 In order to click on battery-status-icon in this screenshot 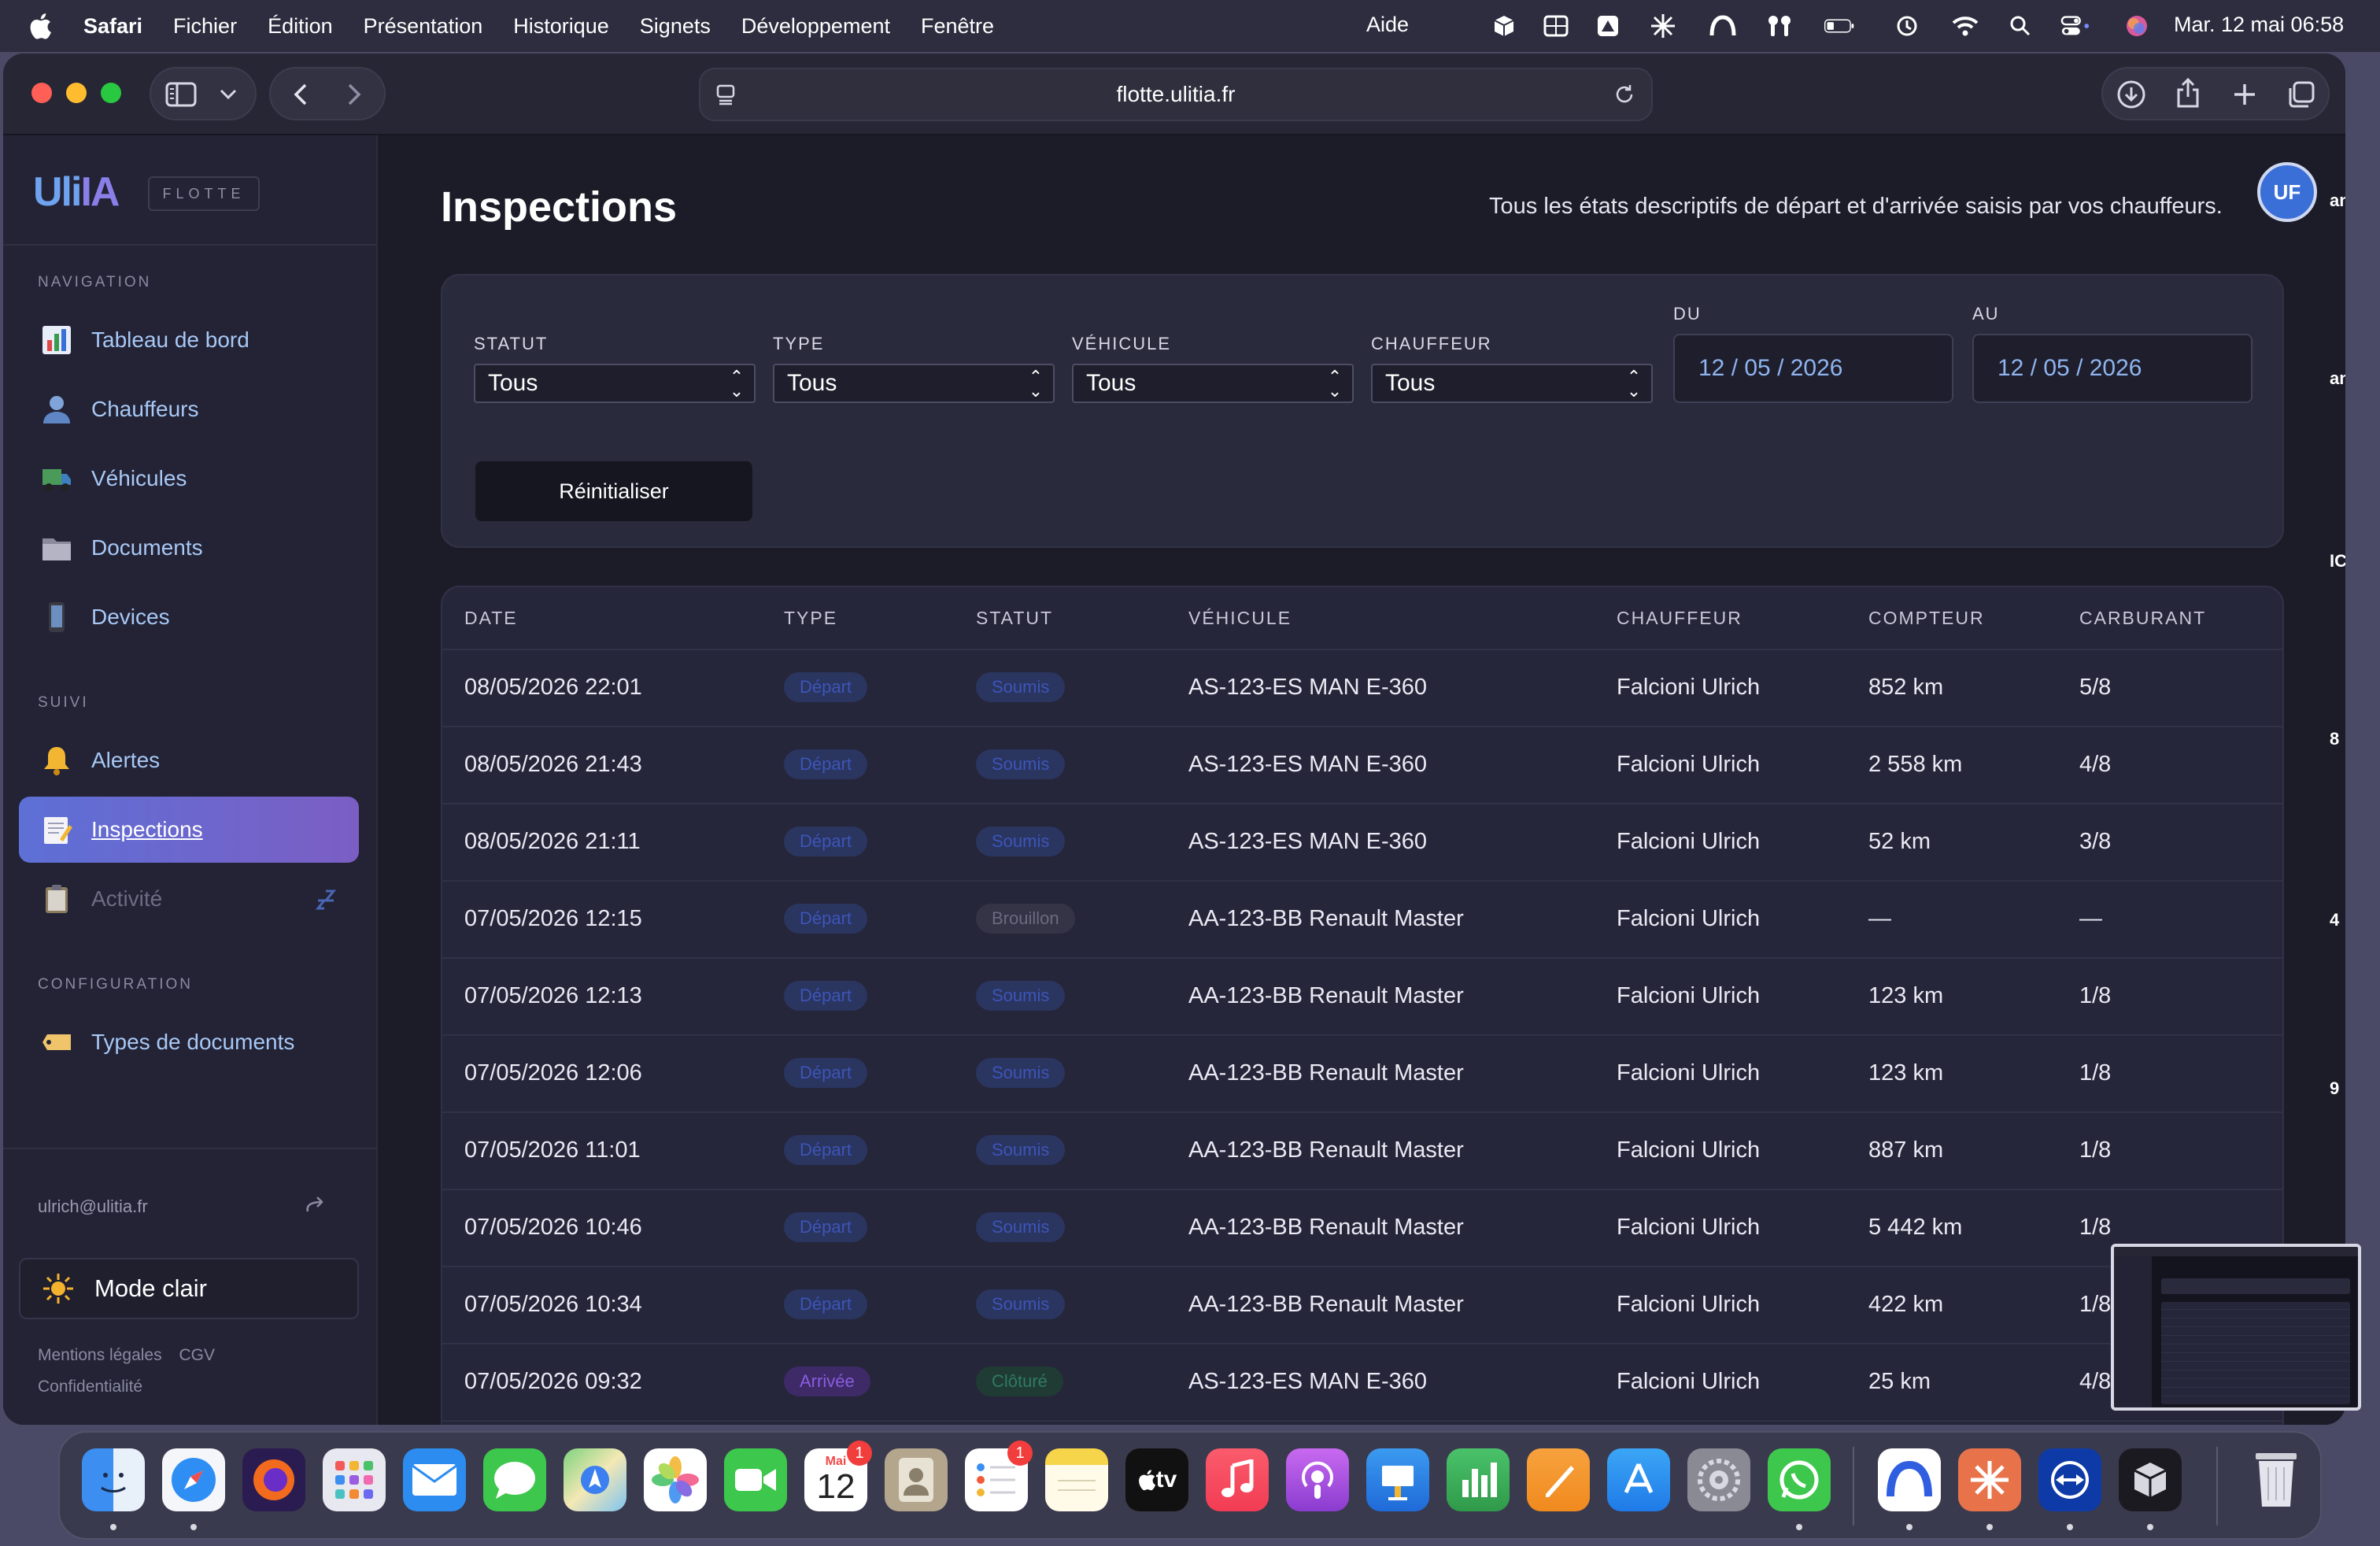, I will do `click(1839, 26)`.